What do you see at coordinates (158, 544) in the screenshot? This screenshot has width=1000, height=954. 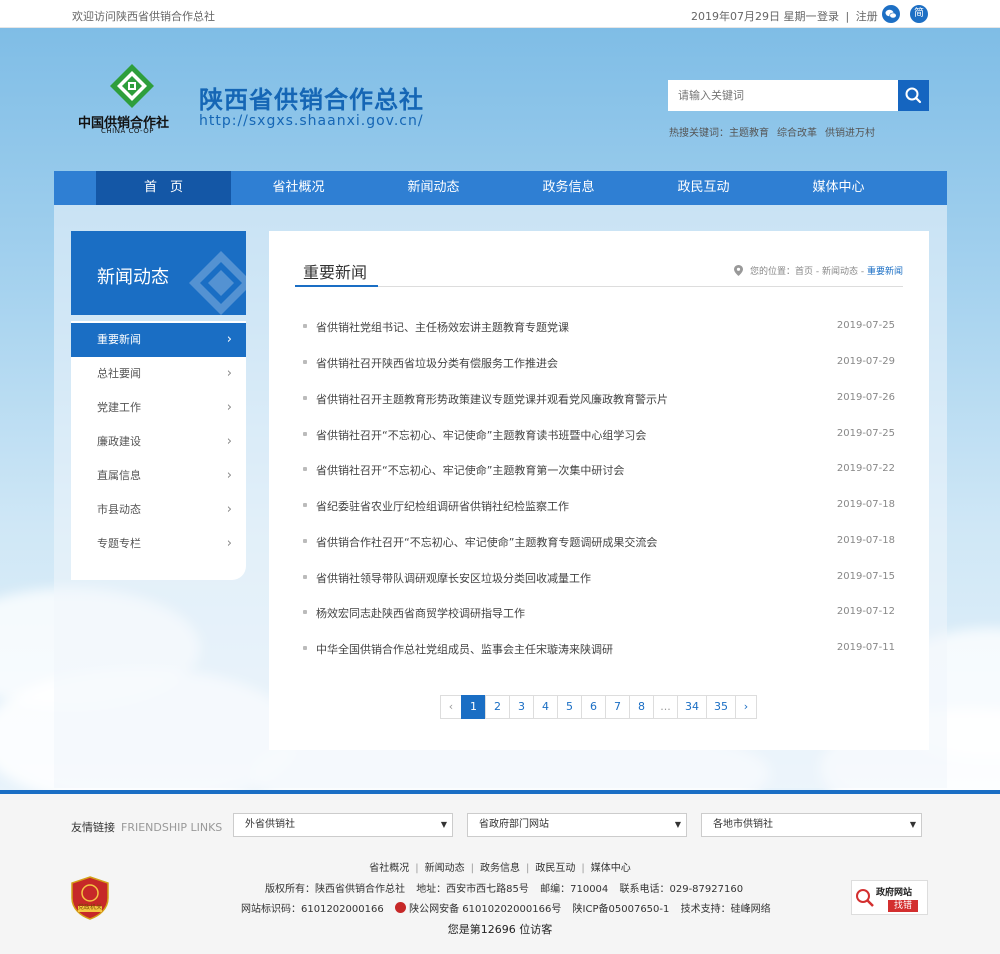 I see `sidebar-item-special-topics: 专题专栏 ›` at bounding box center [158, 544].